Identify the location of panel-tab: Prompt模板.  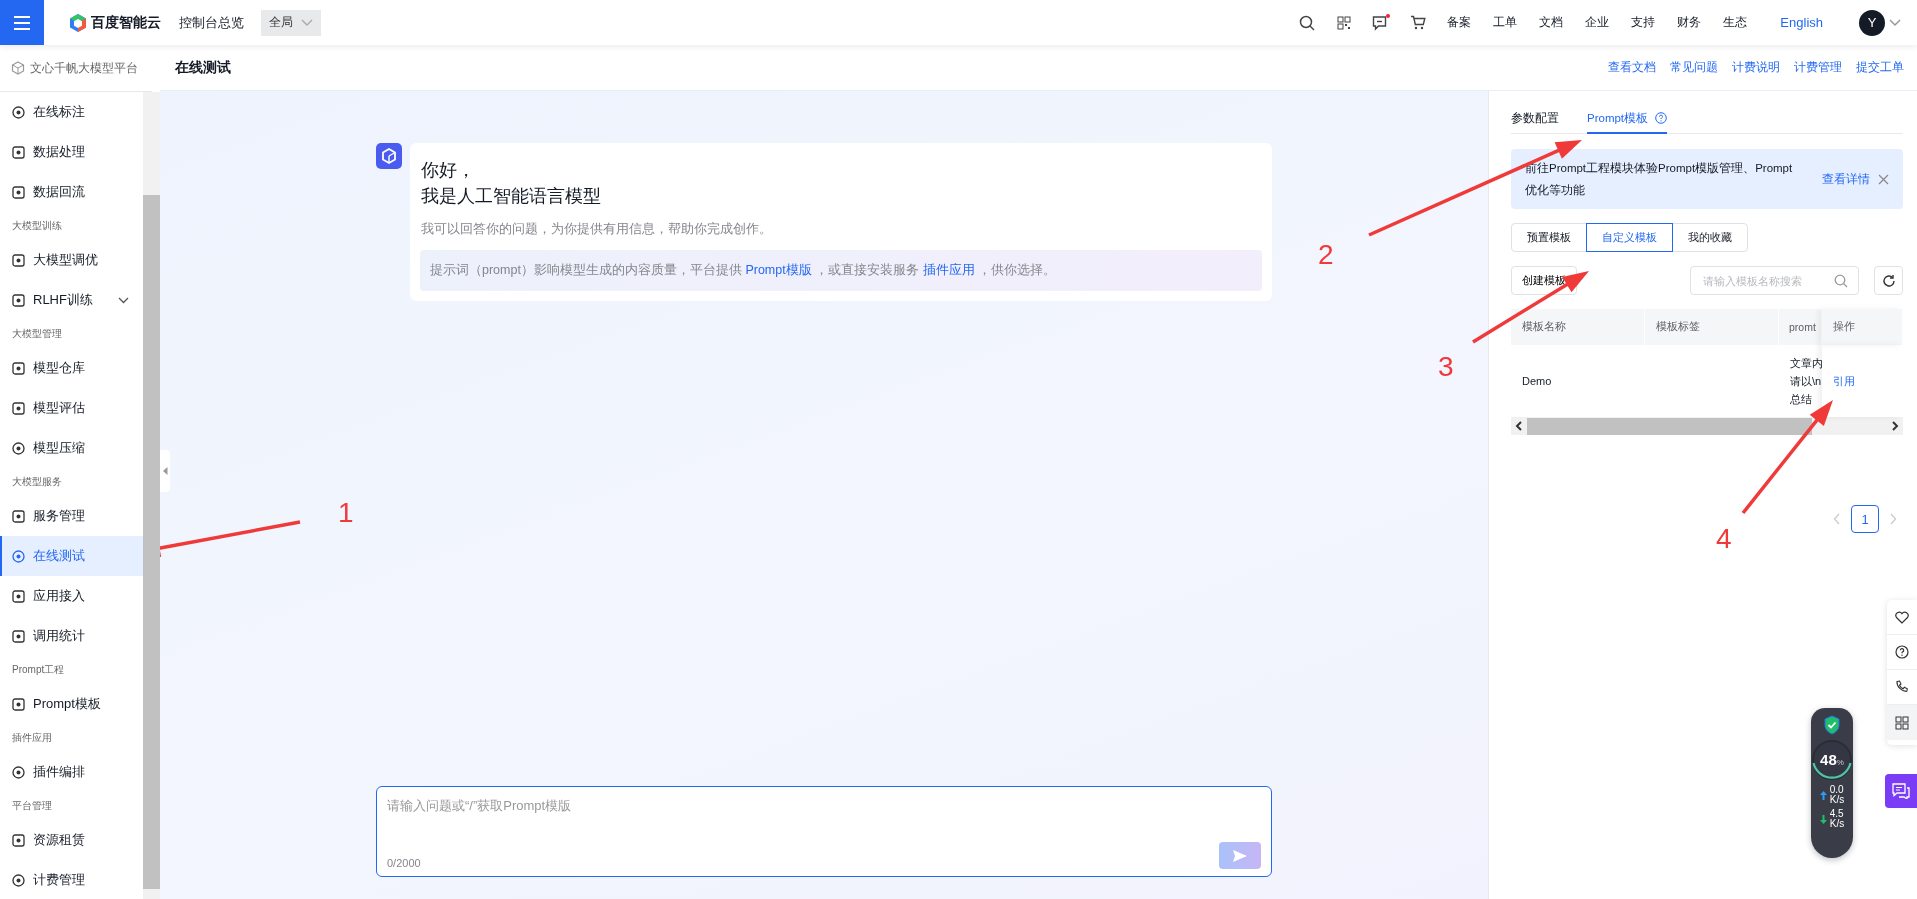
(1627, 119).